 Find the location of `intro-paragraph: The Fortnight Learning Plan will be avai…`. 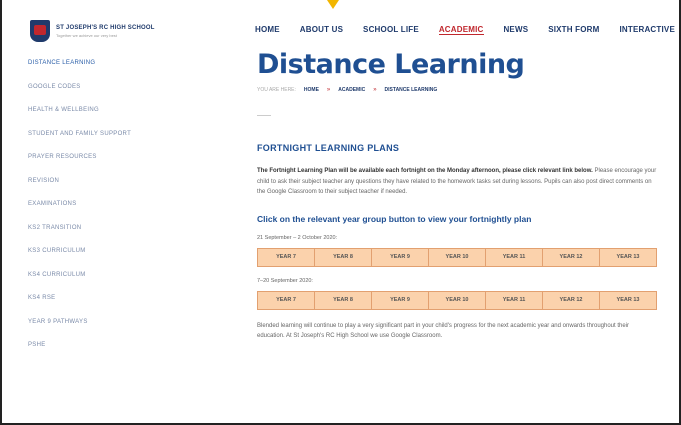

intro-paragraph: The Fortnight Learning Plan will be avai… is located at coordinates (457, 182).